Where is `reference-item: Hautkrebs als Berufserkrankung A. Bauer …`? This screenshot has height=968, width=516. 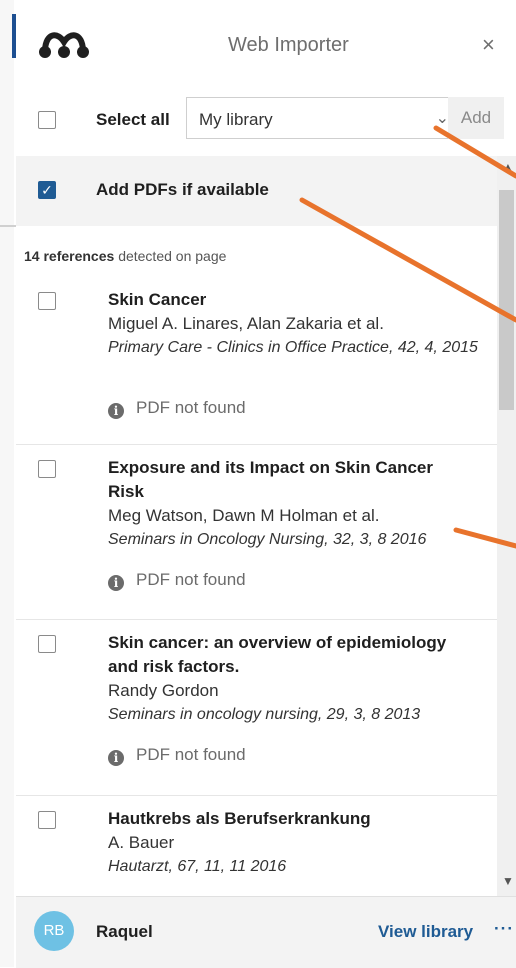 reference-item: Hautkrebs als Berufserkrankung A. Bauer … is located at coordinates (256, 845).